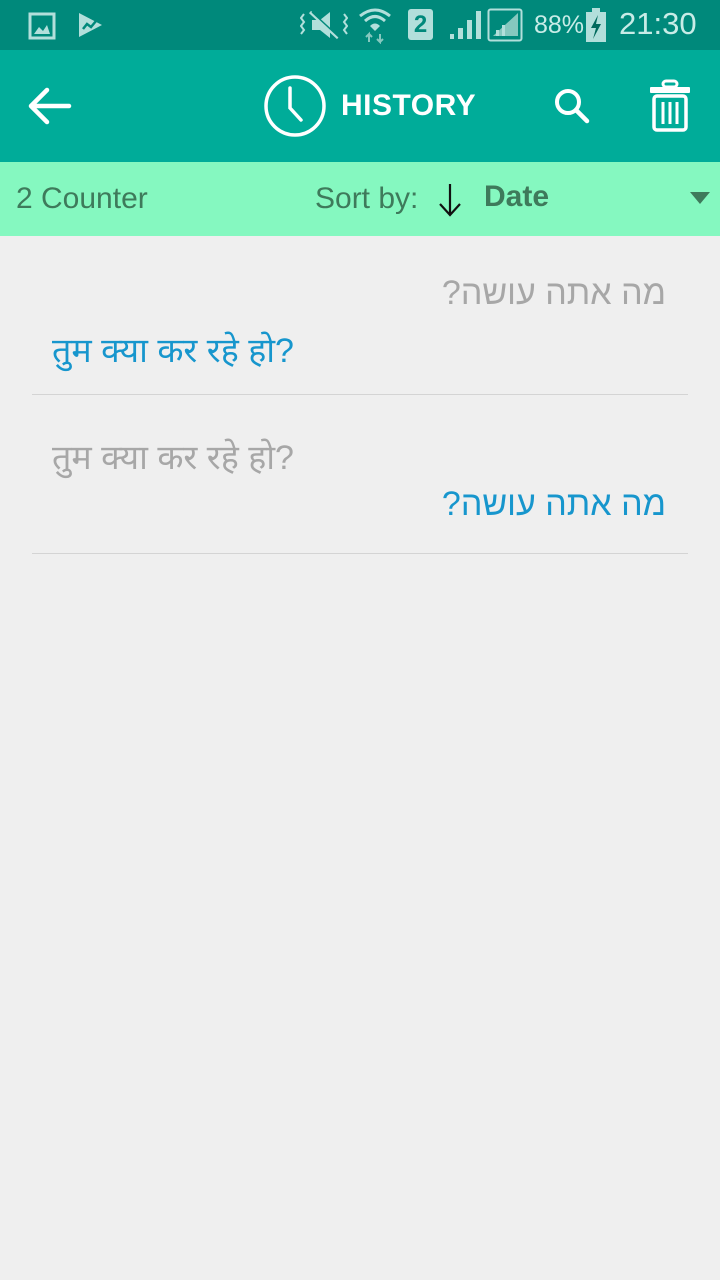  I want to click on delete-all-button, so click(670, 106).